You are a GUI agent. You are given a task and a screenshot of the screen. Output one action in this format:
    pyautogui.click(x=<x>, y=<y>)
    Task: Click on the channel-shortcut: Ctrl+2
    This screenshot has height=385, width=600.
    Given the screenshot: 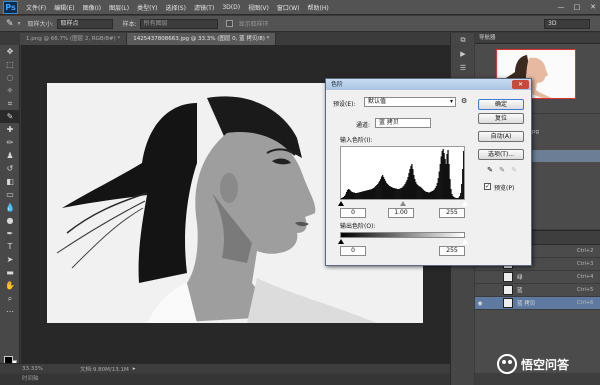 What is the action you would take?
    pyautogui.click(x=585, y=251)
    